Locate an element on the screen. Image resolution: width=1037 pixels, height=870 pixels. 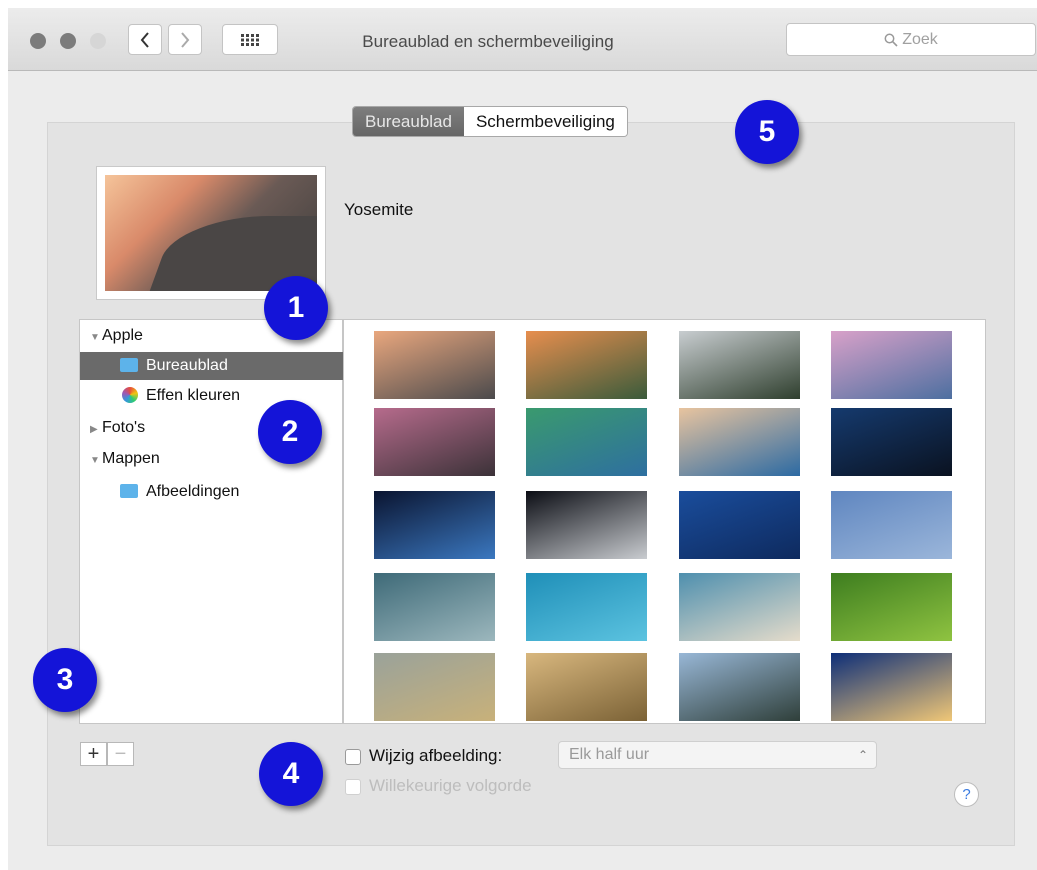
random-order-label: Willekeurige volgorde is located at coordinates (450, 785).